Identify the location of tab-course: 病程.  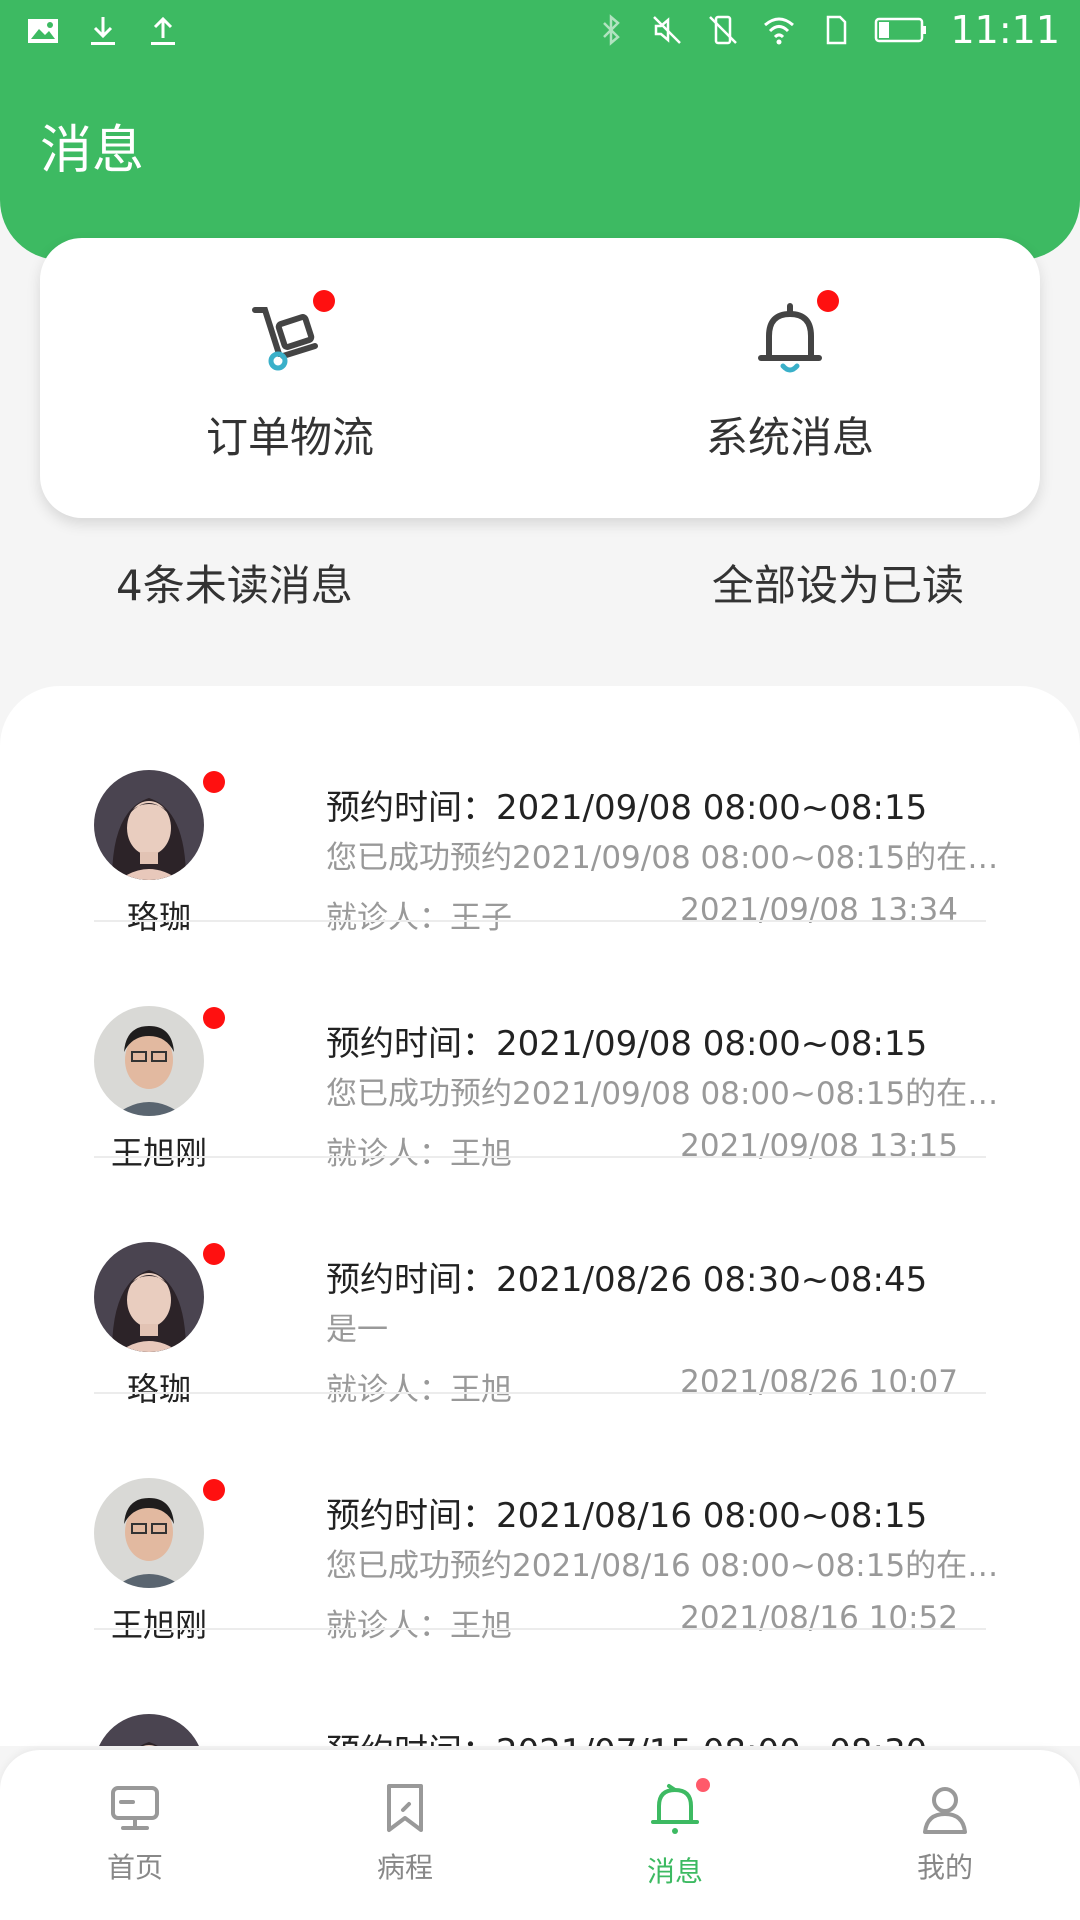
(405, 1835).